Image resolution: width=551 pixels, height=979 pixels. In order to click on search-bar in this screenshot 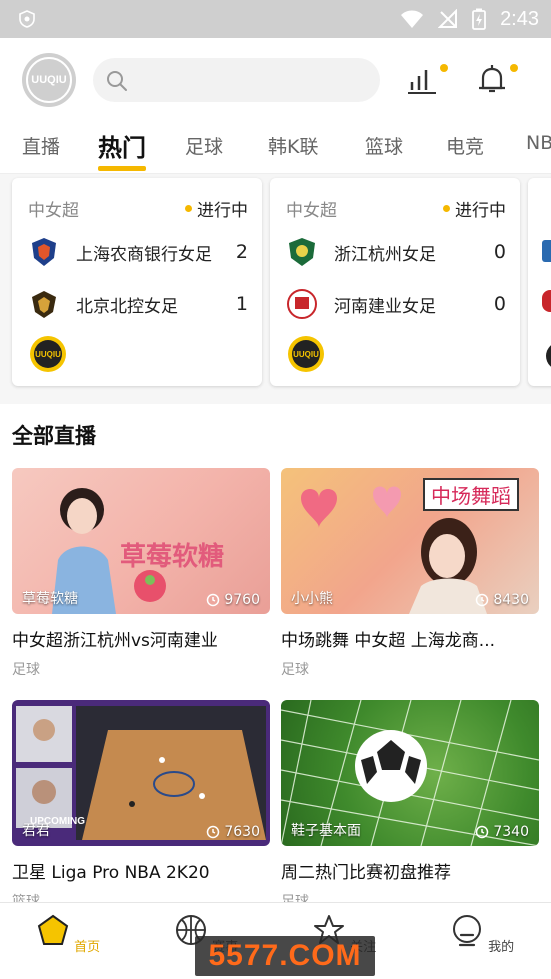, I will do `click(236, 80)`.